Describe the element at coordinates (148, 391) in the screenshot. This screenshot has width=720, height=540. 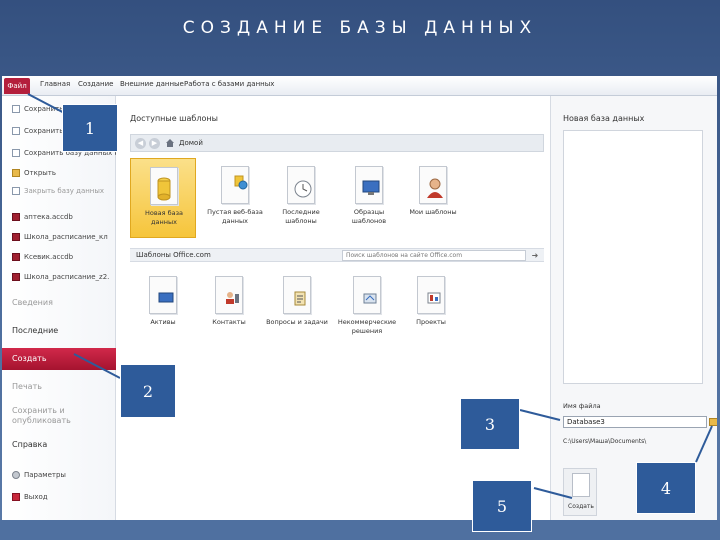
I see `callout-2: 2` at that location.